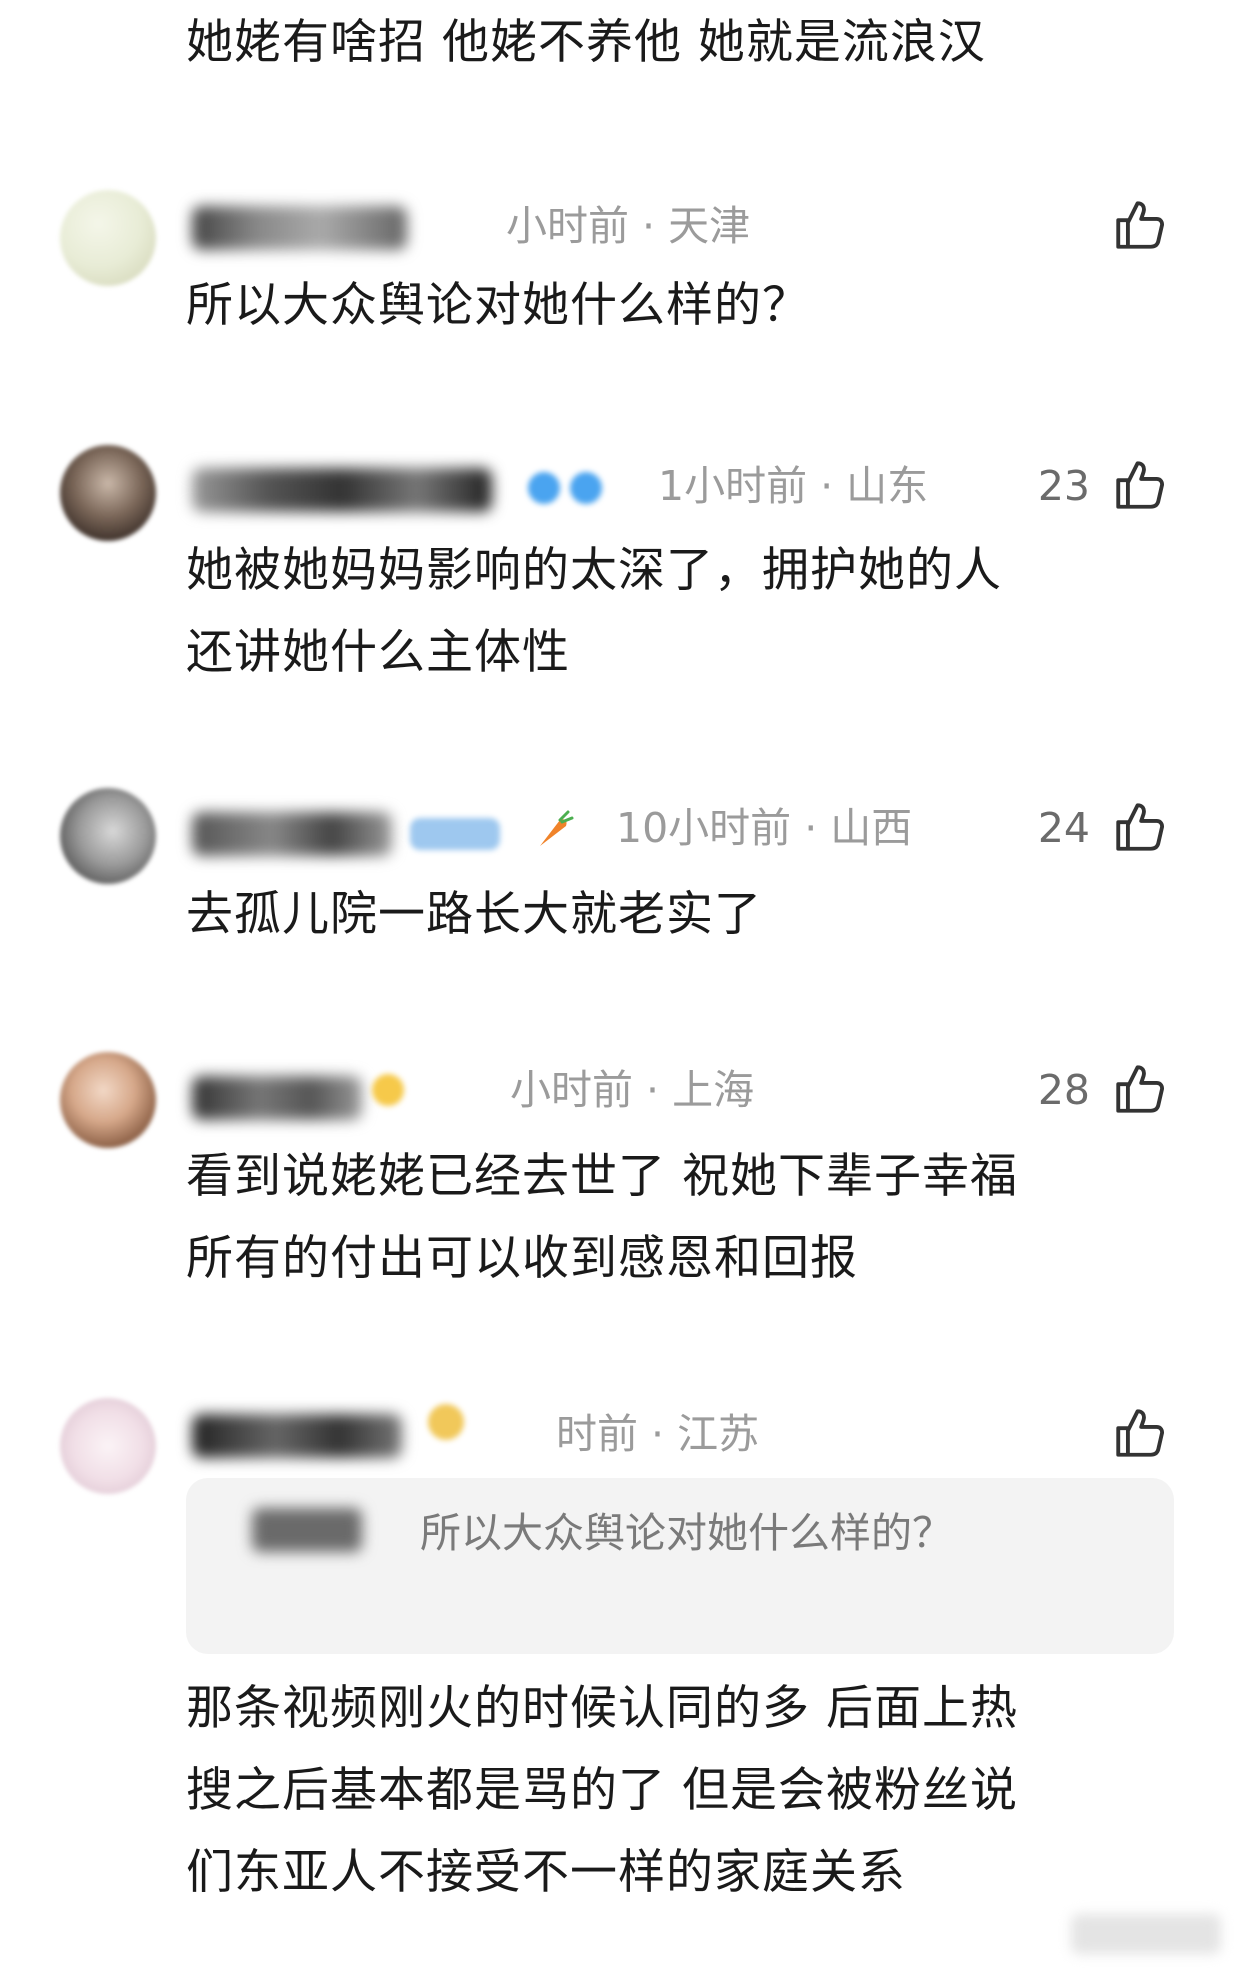 The width and height of the screenshot is (1239, 1968). Describe the element at coordinates (680, 1566) in the screenshot. I see `quoted-reply: 所以大众舆论对她什么样的？` at that location.